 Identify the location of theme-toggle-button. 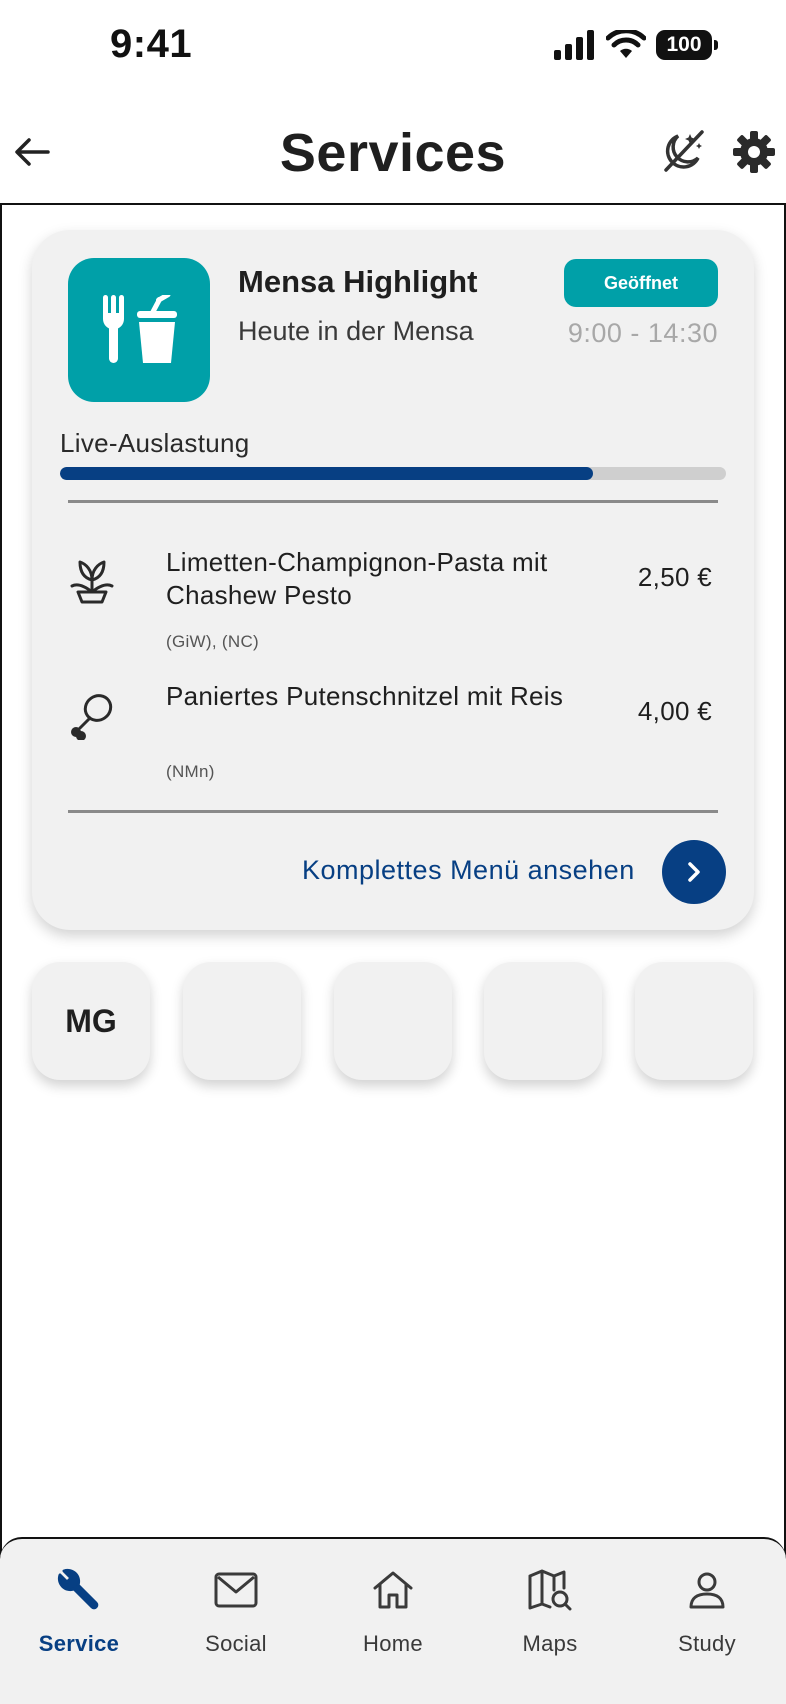
(683, 151).